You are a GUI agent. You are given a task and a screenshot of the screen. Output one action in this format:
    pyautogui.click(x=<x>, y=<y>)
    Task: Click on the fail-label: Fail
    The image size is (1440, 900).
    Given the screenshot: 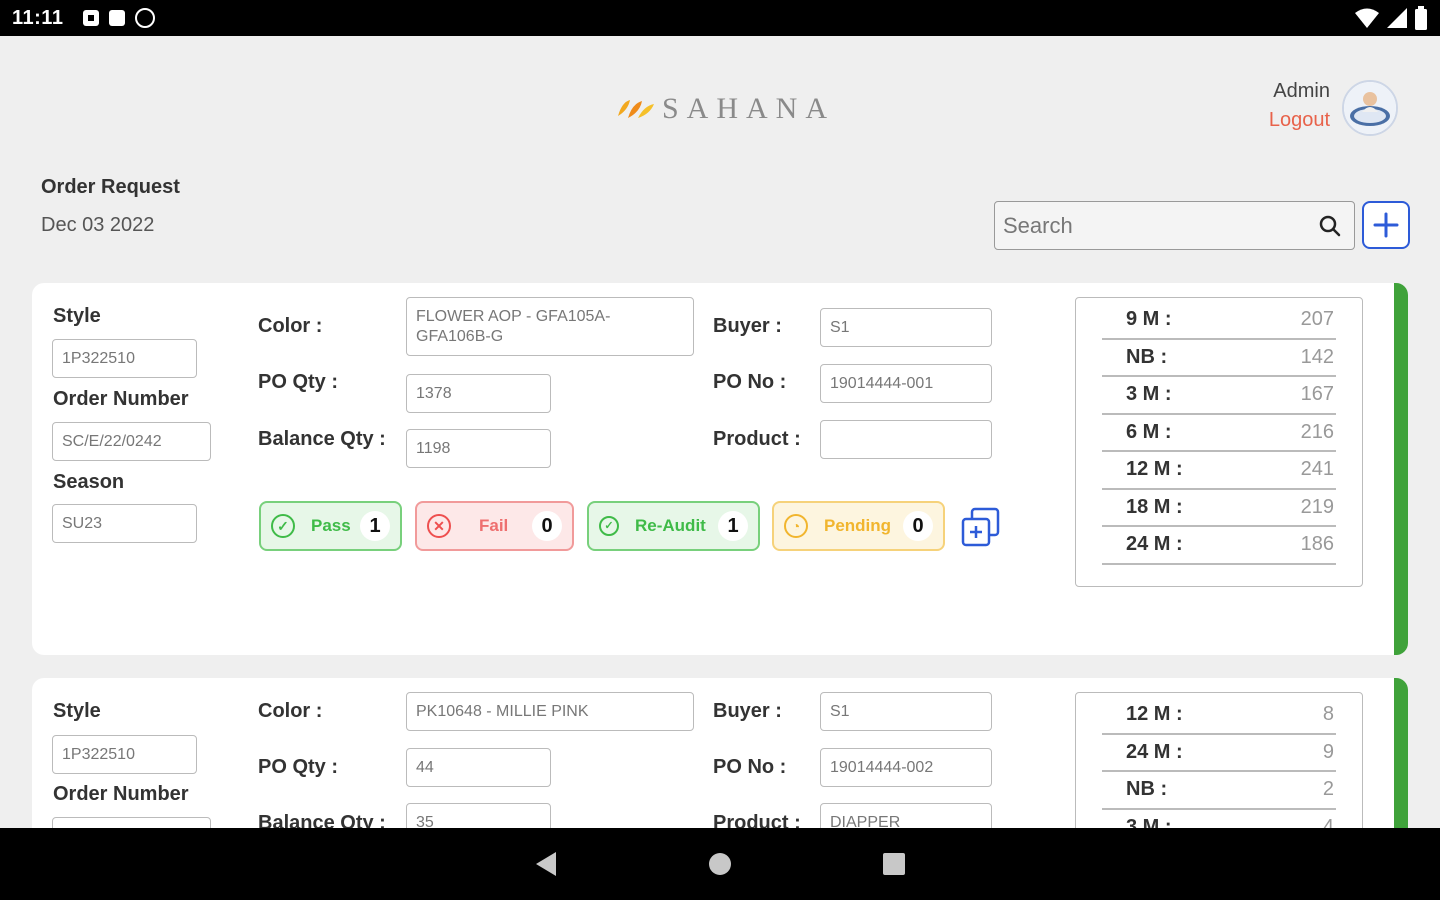 What is the action you would take?
    pyautogui.click(x=494, y=525)
    